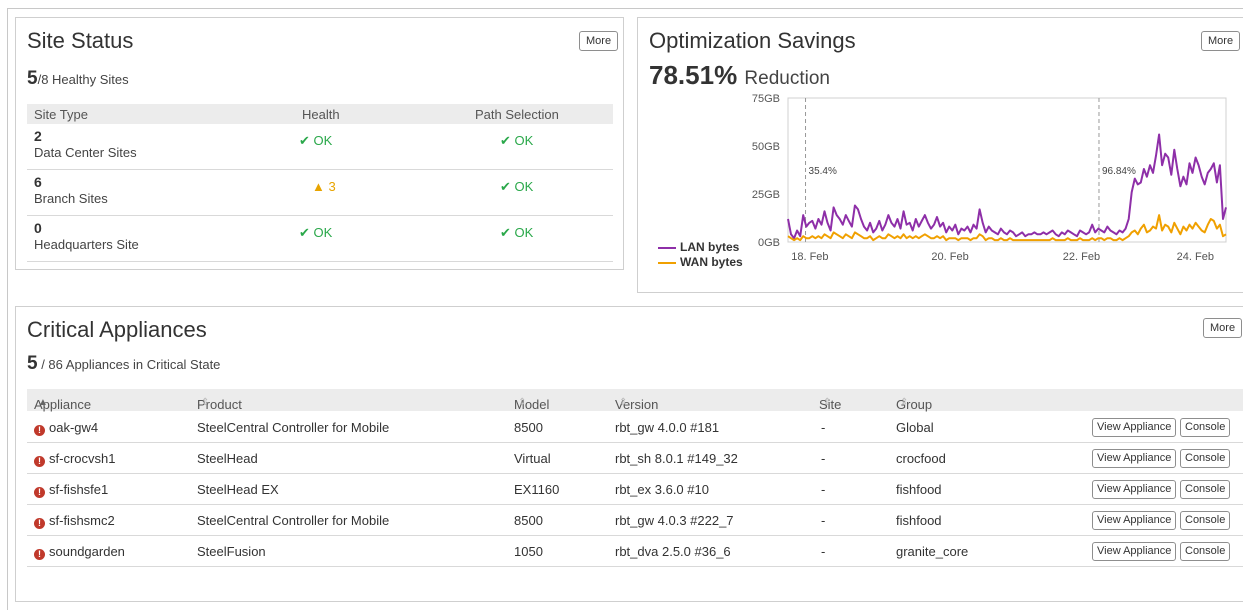 This screenshot has width=1243, height=610. I want to click on appliance-cell: ! sf-fishsfe1, so click(71, 490).